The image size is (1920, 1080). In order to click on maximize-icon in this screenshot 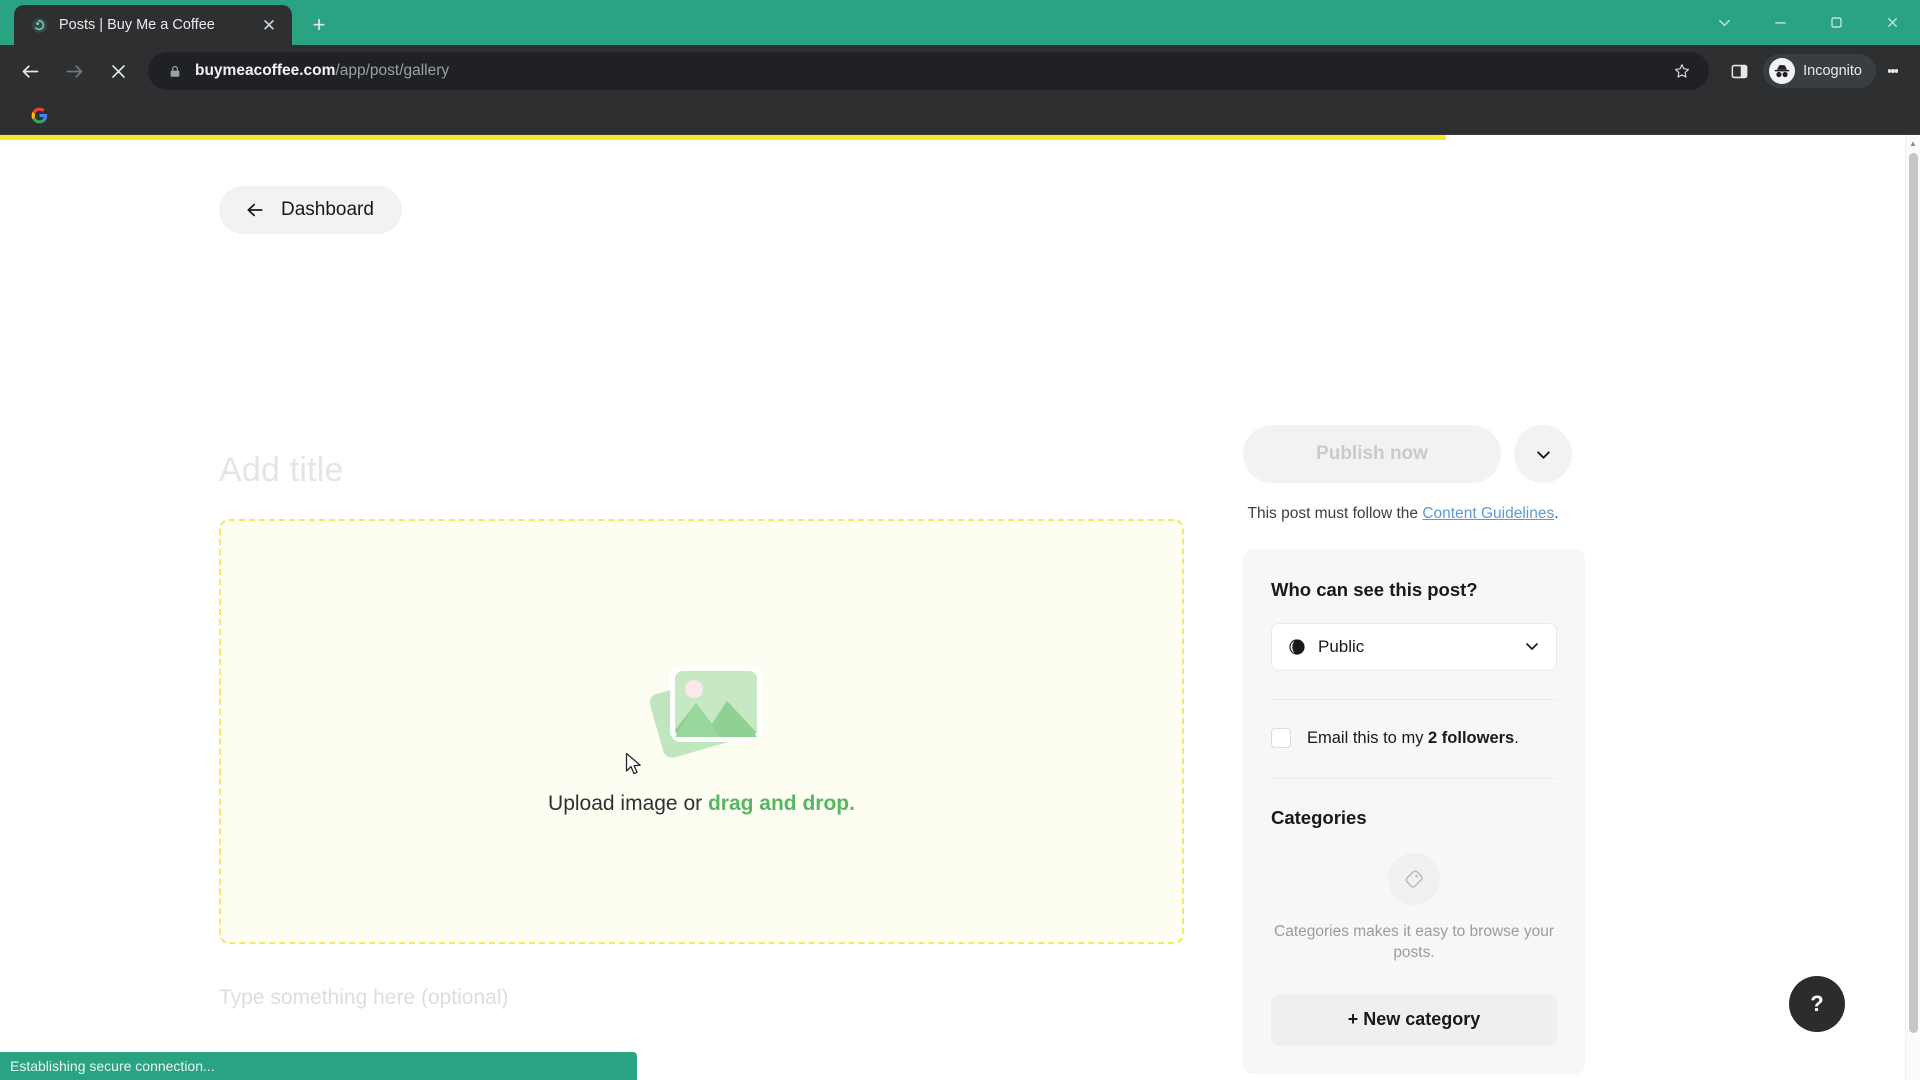, I will do `click(1836, 22)`.